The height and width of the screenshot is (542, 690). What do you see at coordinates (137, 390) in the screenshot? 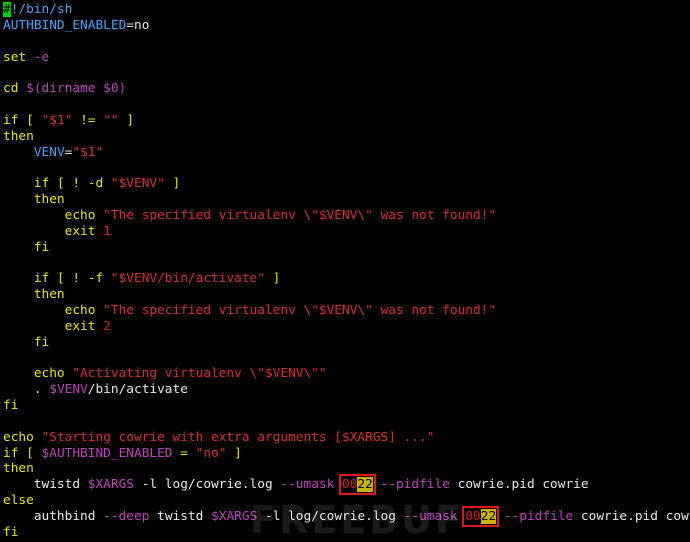
I see `default-token: /bin/activate` at bounding box center [137, 390].